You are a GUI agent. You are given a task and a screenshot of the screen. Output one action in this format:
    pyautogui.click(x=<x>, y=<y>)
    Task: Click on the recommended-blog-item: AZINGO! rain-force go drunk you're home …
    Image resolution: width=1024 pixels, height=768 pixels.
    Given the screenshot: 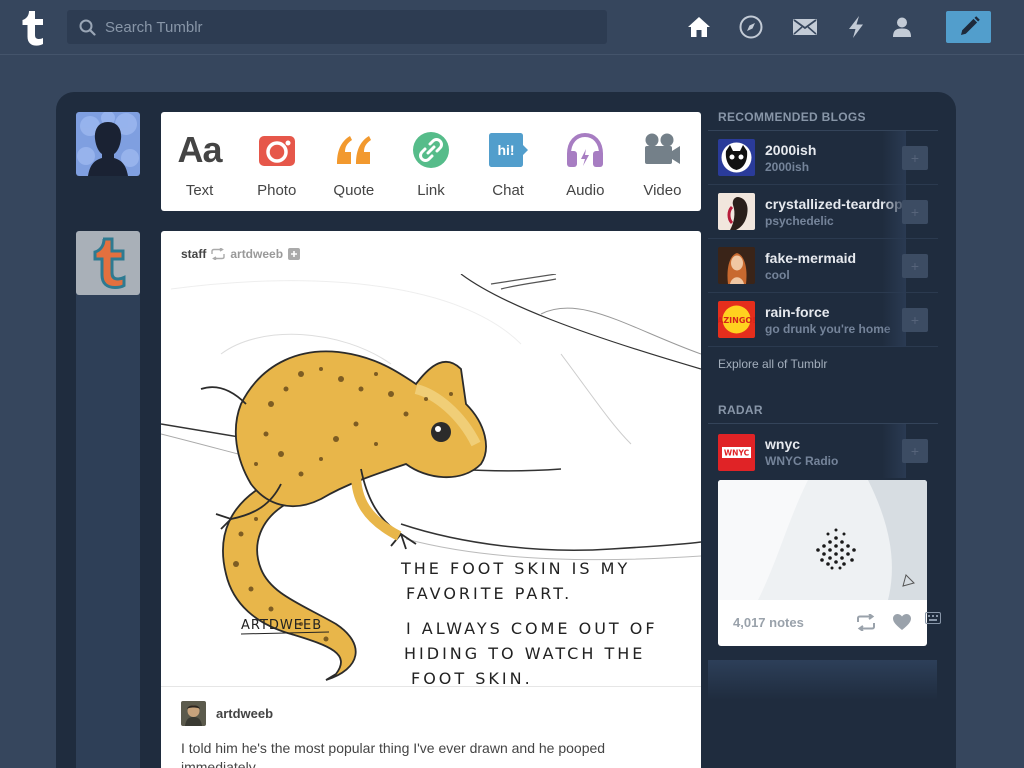 What is the action you would take?
    pyautogui.click(x=823, y=320)
    